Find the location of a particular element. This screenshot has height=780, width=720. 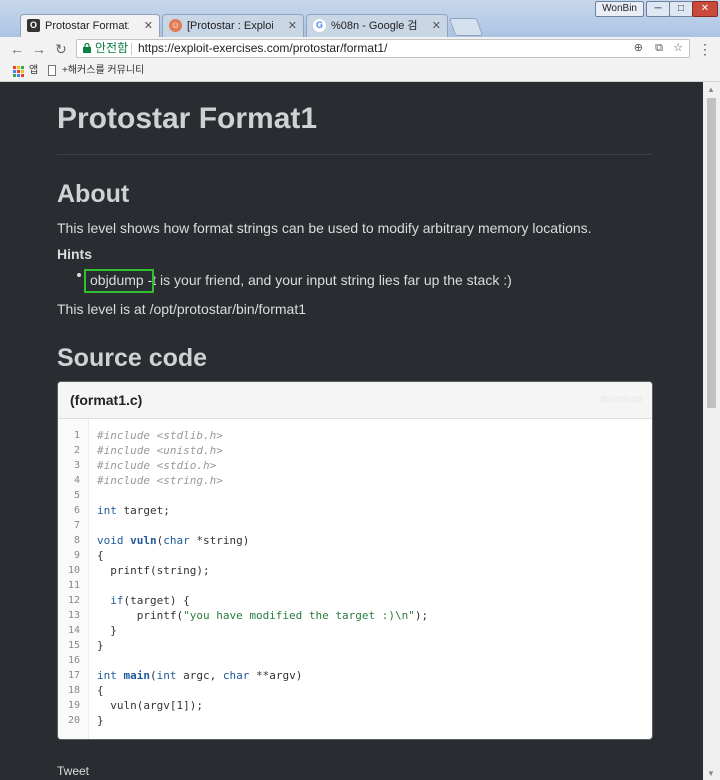

code-line: 16 is located at coordinates (355, 660).